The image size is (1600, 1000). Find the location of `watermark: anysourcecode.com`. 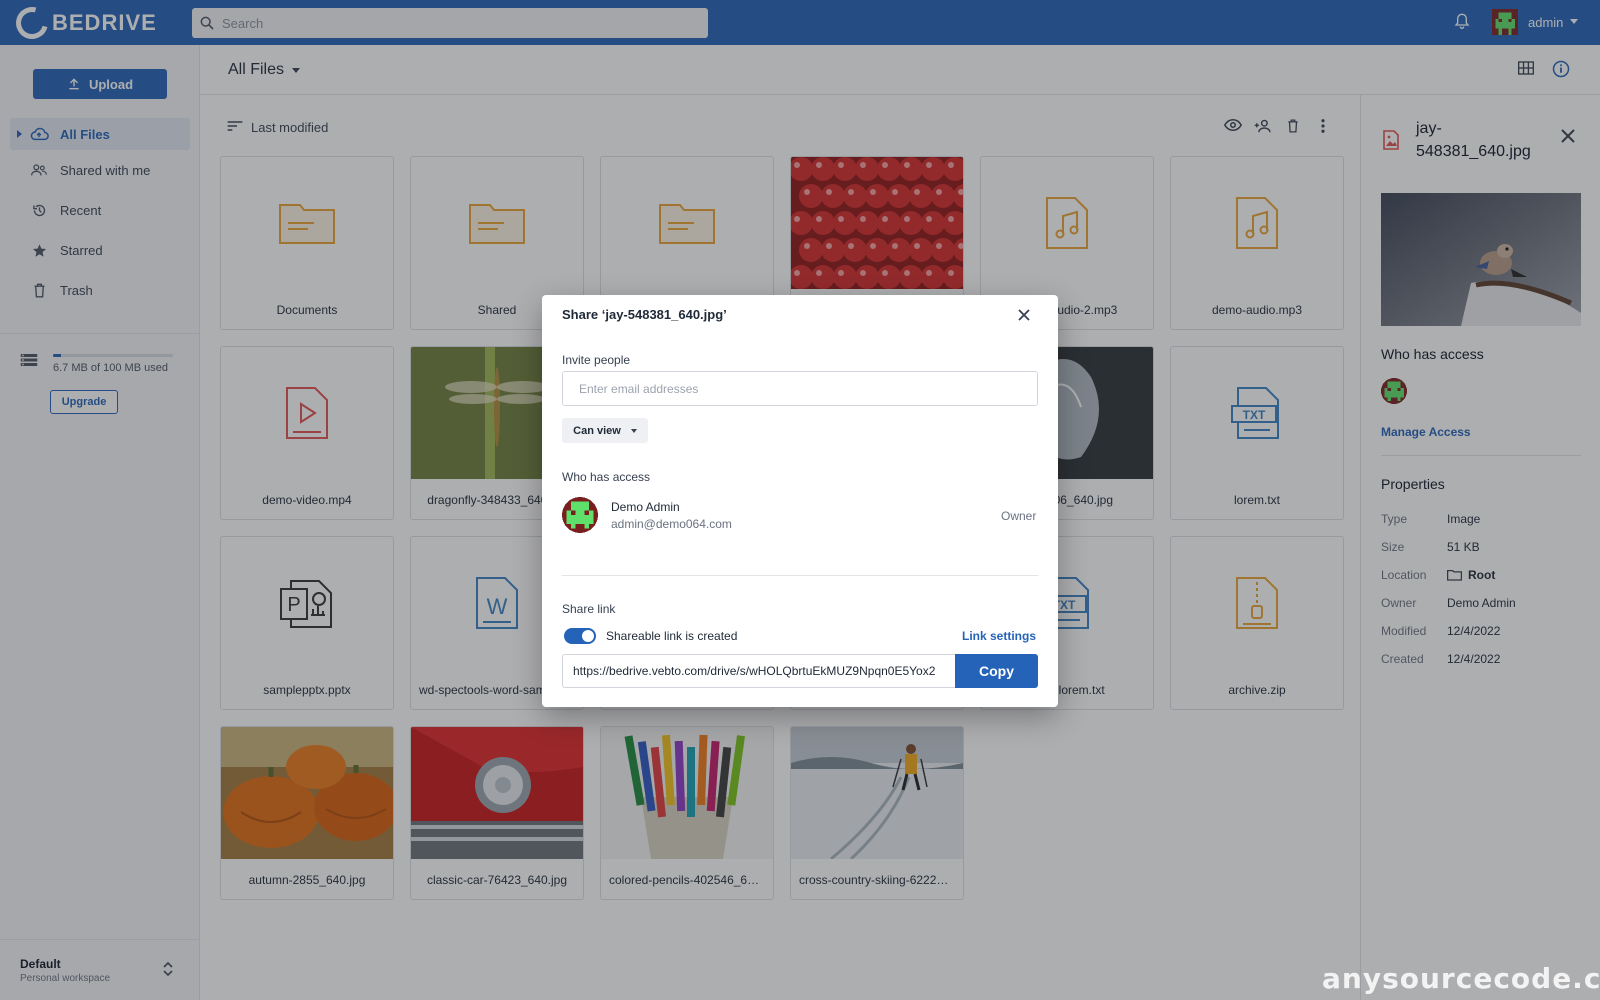

watermark: anysourcecode.com is located at coordinates (1461, 978).